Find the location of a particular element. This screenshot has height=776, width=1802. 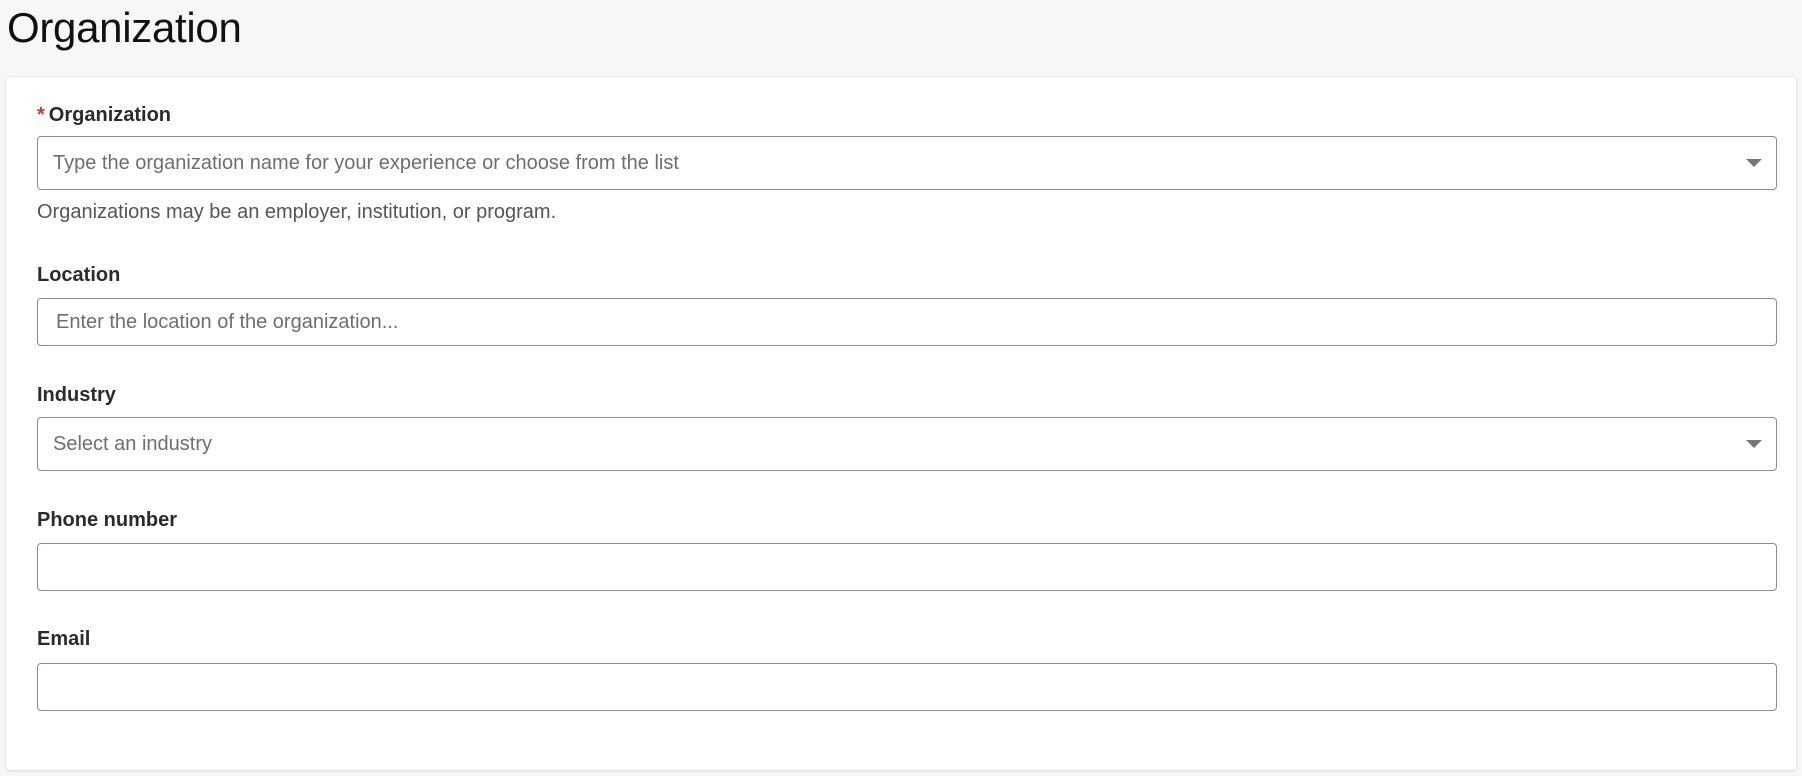

organization-label: * Organization is located at coordinates (907, 115).